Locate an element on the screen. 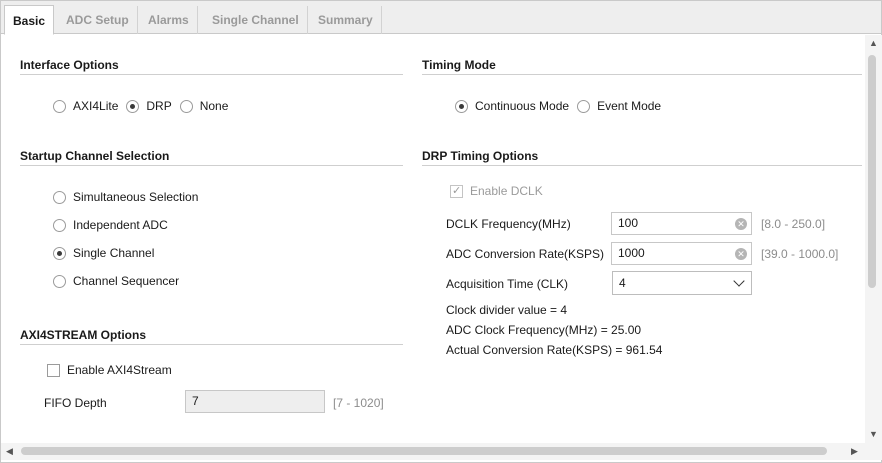  radio-label: Single Channel is located at coordinates (114, 253).